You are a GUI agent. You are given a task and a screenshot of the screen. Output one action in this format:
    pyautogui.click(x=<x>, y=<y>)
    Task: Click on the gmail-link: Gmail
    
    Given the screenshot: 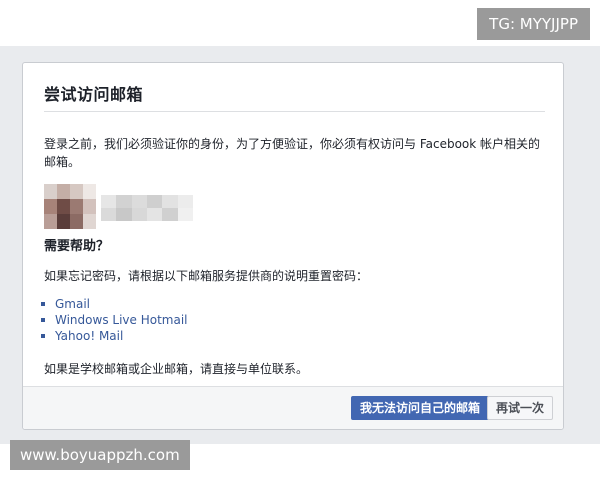 What is the action you would take?
    pyautogui.click(x=72, y=304)
    